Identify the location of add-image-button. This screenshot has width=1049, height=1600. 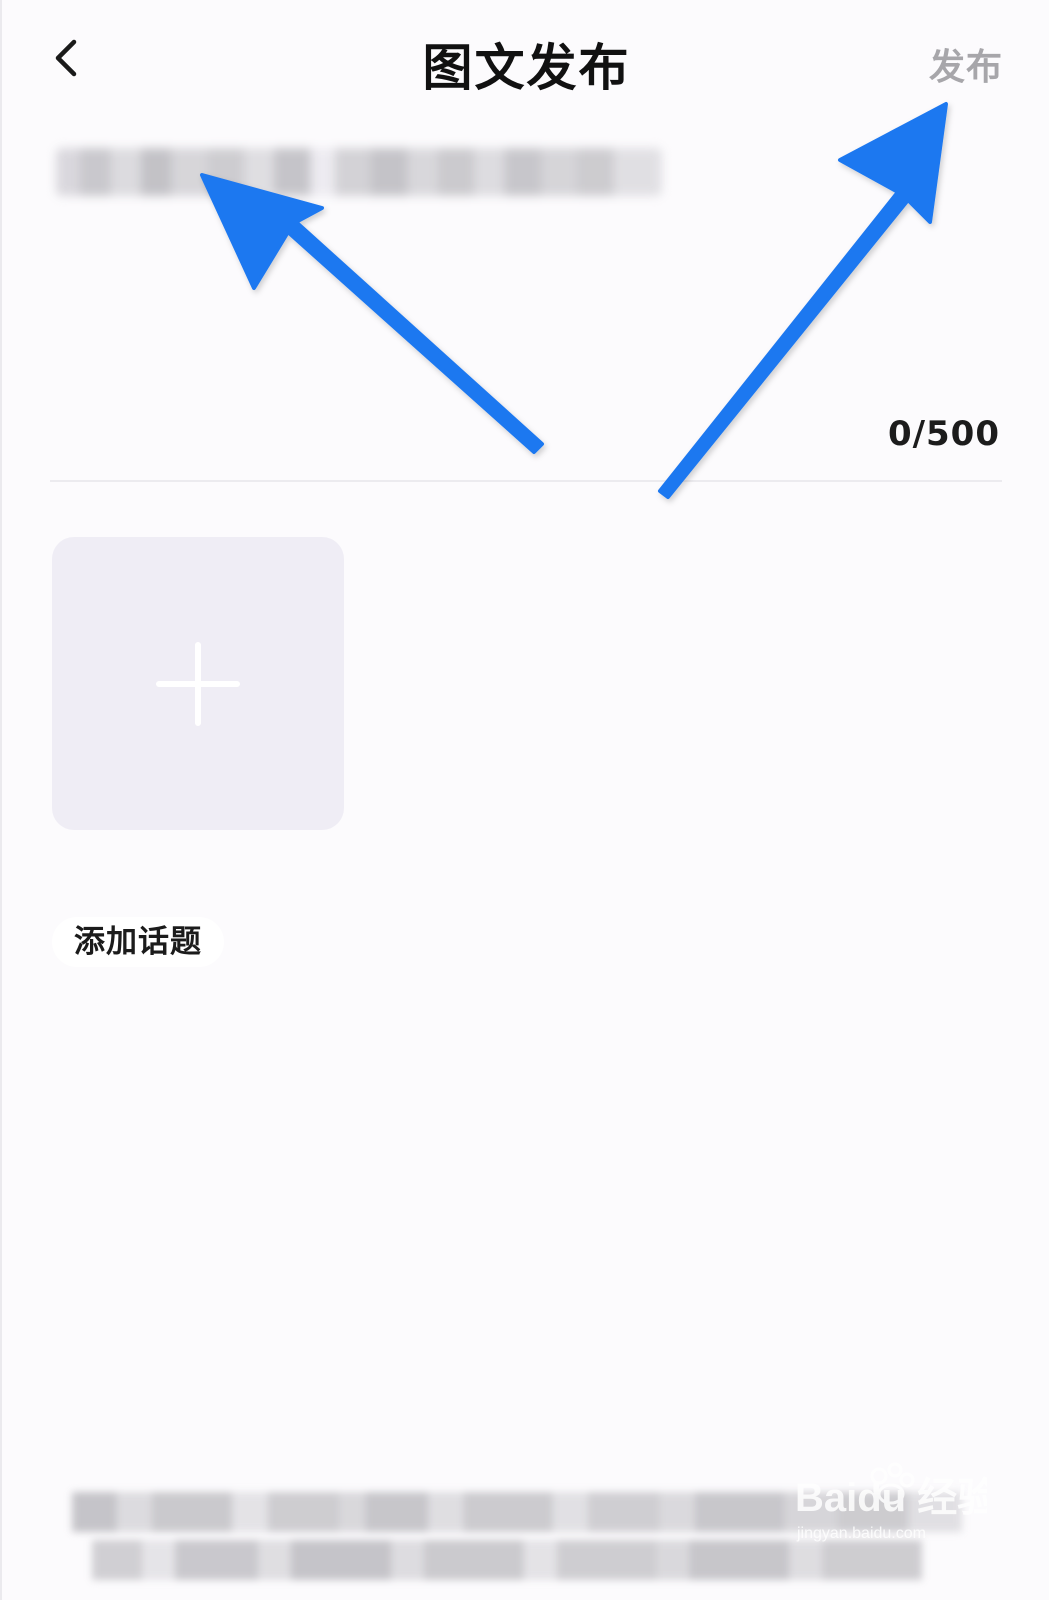
(198, 683).